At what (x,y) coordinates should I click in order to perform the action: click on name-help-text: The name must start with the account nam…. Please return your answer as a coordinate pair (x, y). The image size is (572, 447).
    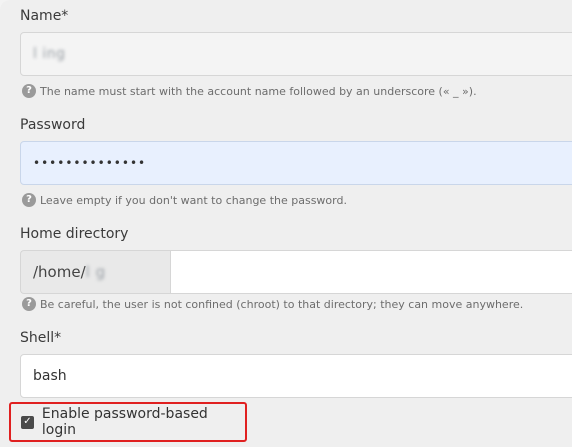
    Looking at the image, I should click on (258, 91).